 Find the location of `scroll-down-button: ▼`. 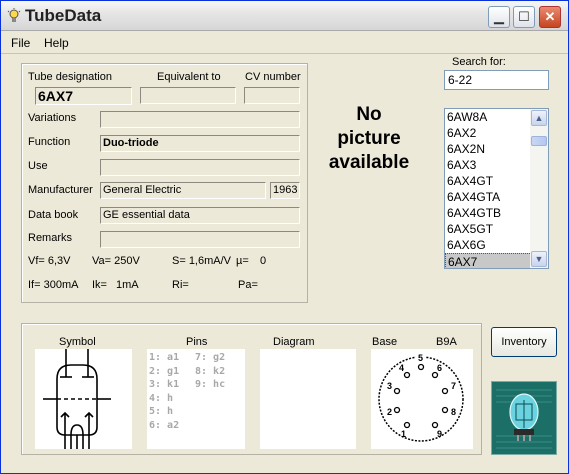

scroll-down-button: ▼ is located at coordinates (539, 259).